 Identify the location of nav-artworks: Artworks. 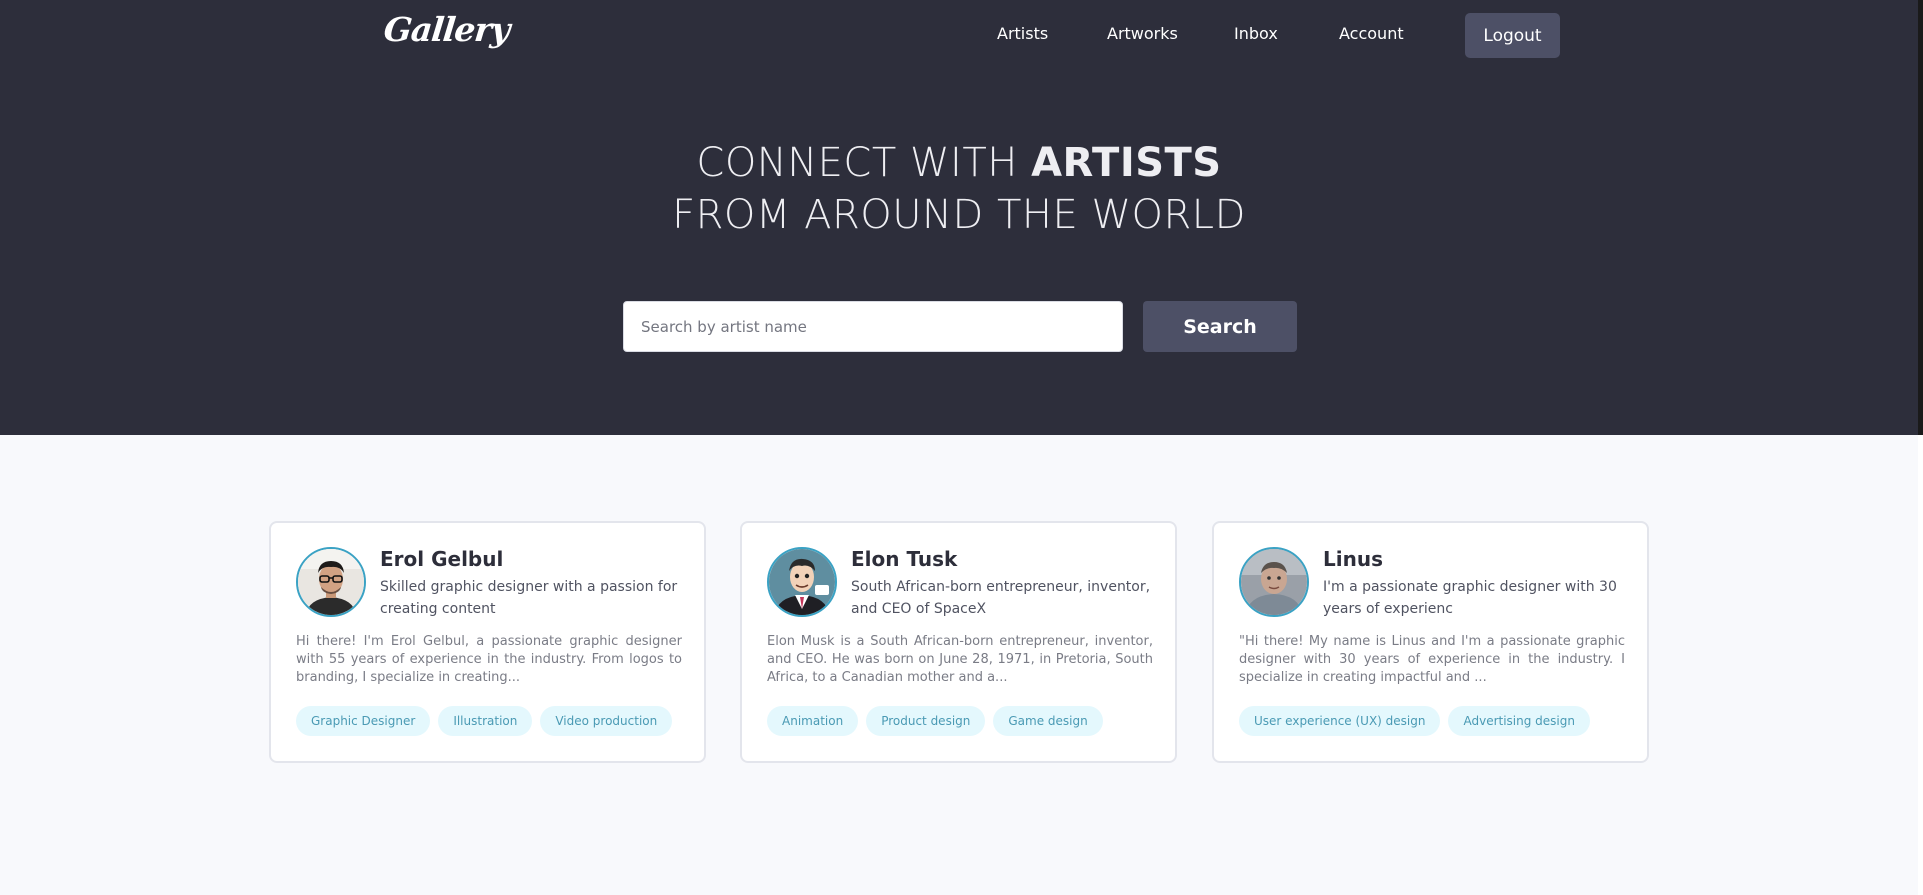
(1142, 33).